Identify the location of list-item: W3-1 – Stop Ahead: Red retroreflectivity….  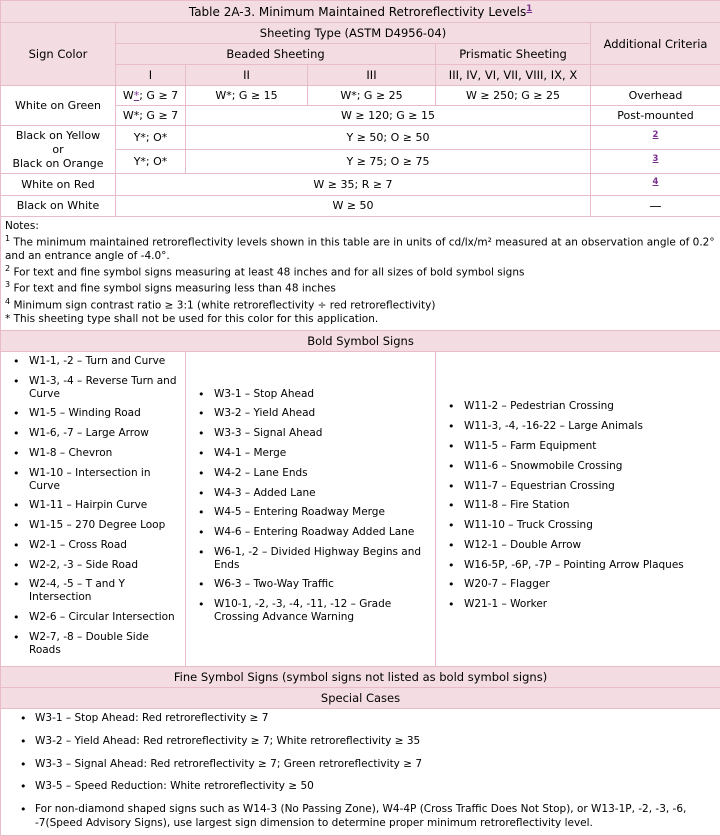
(375, 719).